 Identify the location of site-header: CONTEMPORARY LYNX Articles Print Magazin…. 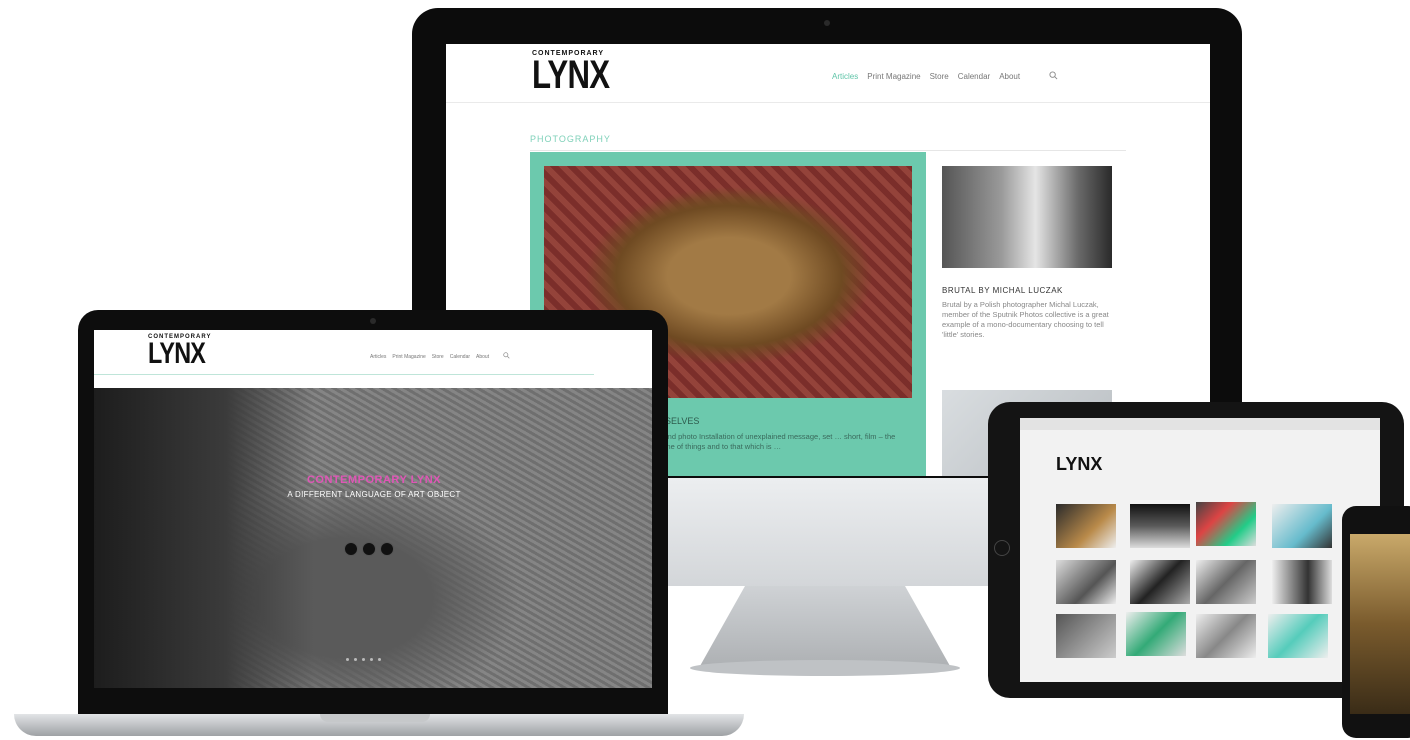
(828, 73).